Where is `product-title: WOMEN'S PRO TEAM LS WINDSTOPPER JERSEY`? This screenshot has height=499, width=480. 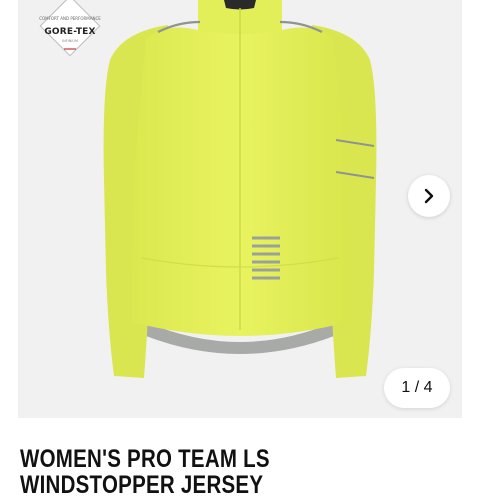
product-title: WOMEN'S PRO TEAM LS WINDSTOPPER JERSEY is located at coordinates (233, 472).